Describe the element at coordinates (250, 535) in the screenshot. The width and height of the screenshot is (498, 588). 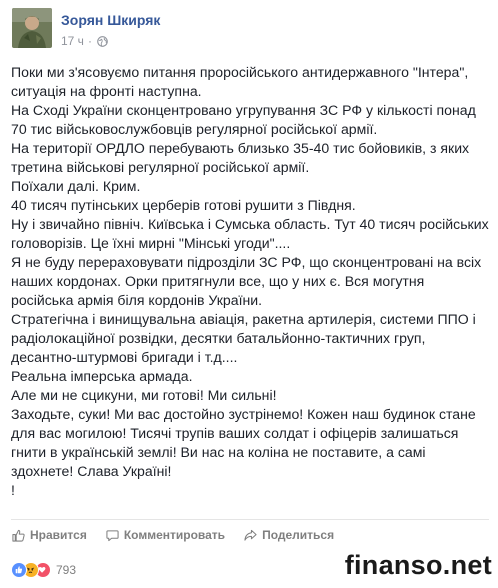
I see `share-icon` at that location.